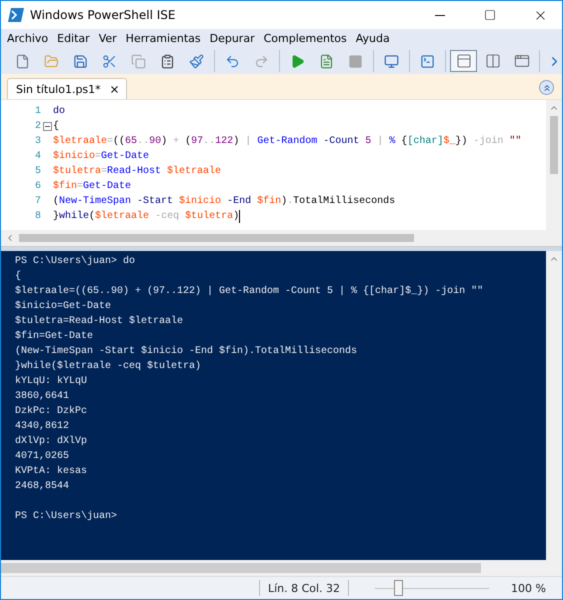  I want to click on fold-icon, so click(47, 126).